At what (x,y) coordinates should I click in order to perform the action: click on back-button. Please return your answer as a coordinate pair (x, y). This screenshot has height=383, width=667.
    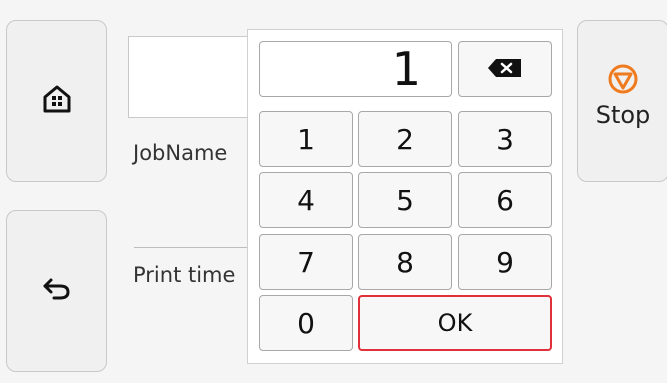
    Looking at the image, I should click on (56, 291).